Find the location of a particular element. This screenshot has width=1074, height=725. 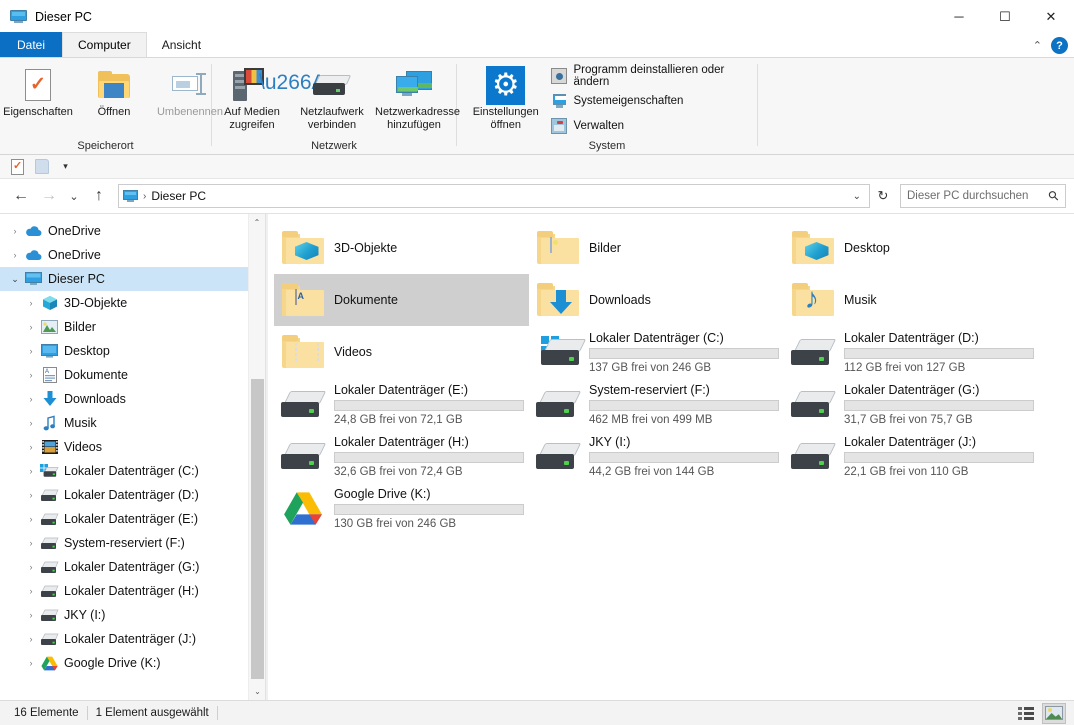

scroll-down-icon: ⌄ is located at coordinates (257, 691).